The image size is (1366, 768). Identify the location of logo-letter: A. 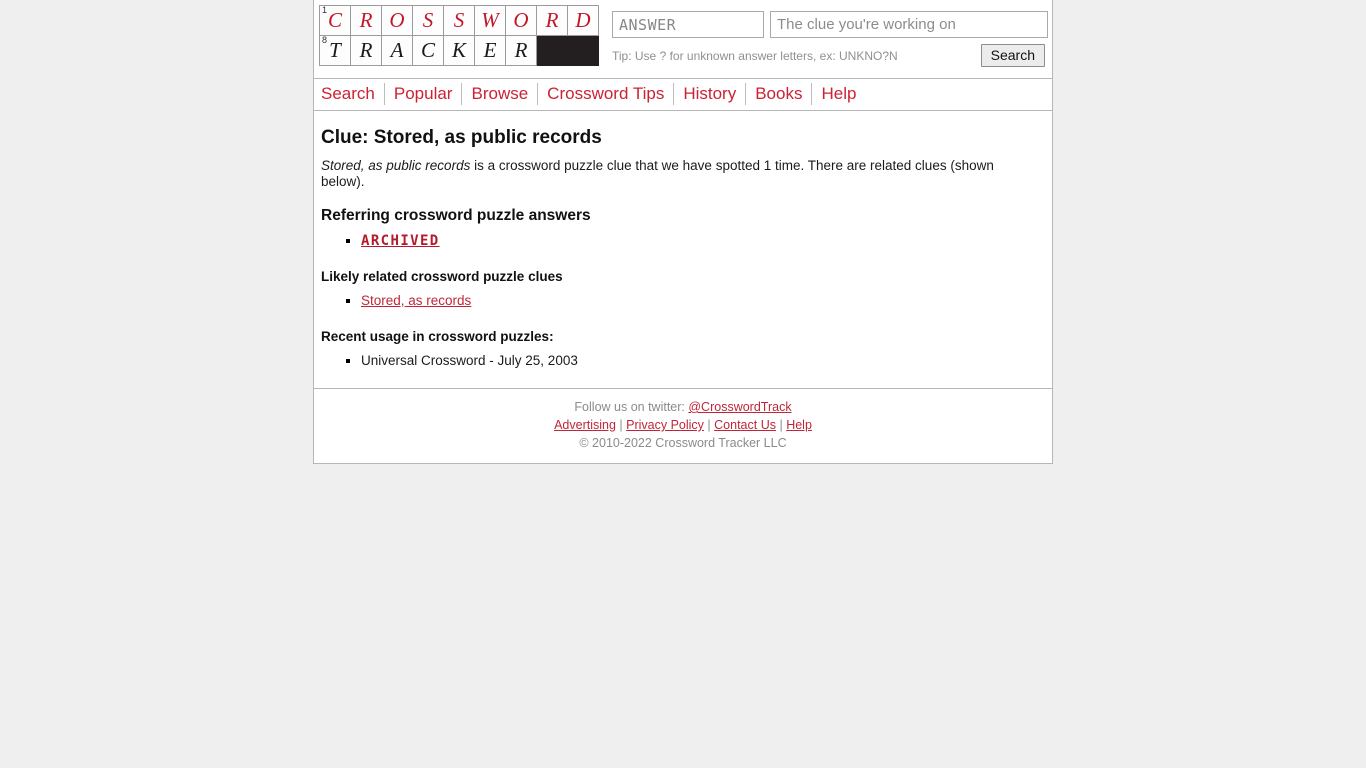
(397, 50).